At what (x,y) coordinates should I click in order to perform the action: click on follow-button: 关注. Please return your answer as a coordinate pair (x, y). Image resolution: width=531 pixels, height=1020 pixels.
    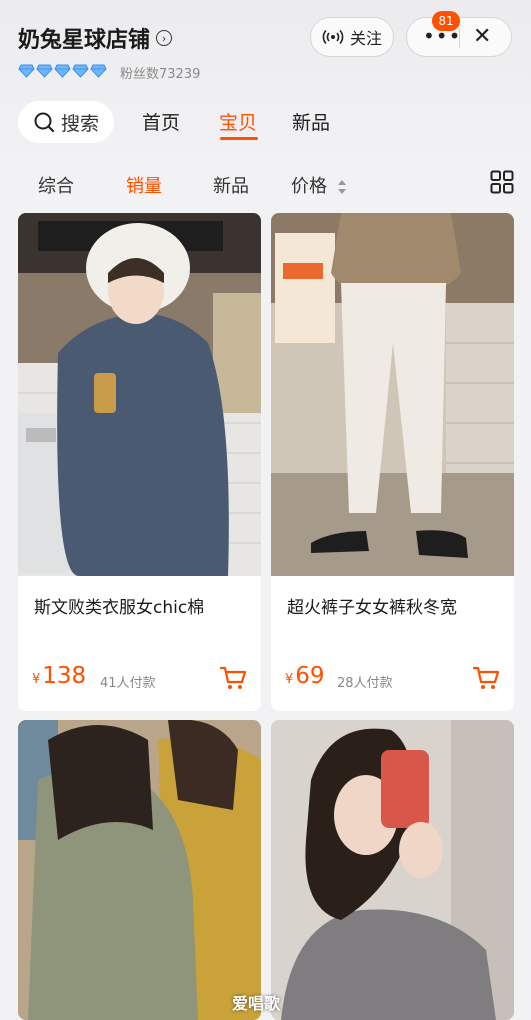
    Looking at the image, I should click on (352, 37).